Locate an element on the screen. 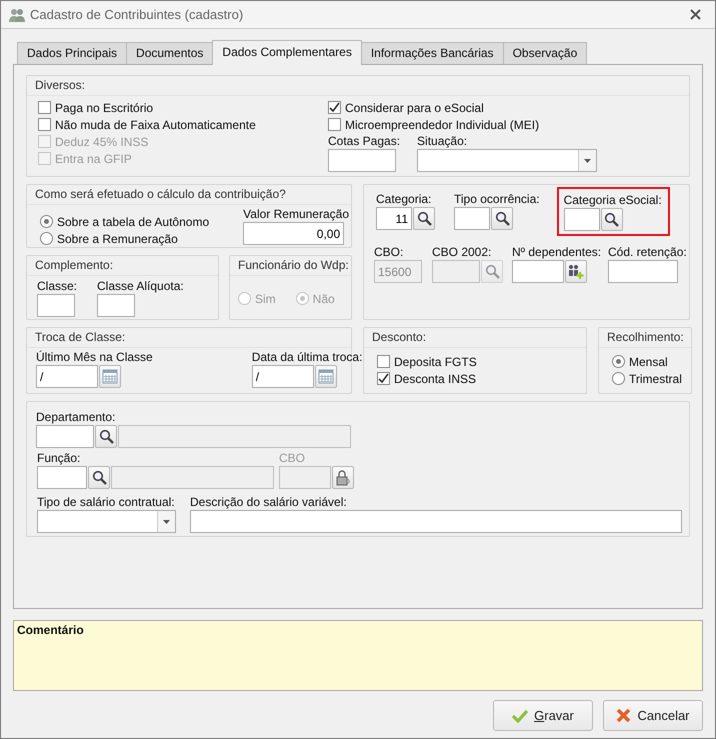  group-title: Recolhimento: is located at coordinates (645, 337).